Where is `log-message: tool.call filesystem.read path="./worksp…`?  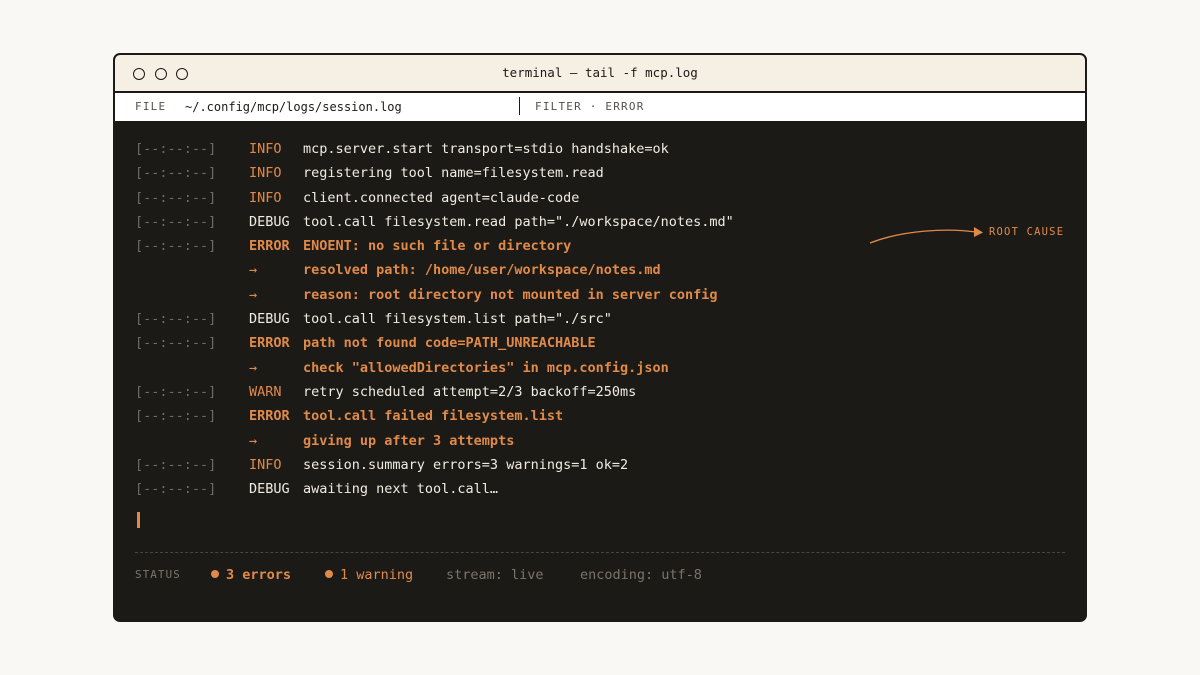 log-message: tool.call filesystem.read path="./worksp… is located at coordinates (518, 221).